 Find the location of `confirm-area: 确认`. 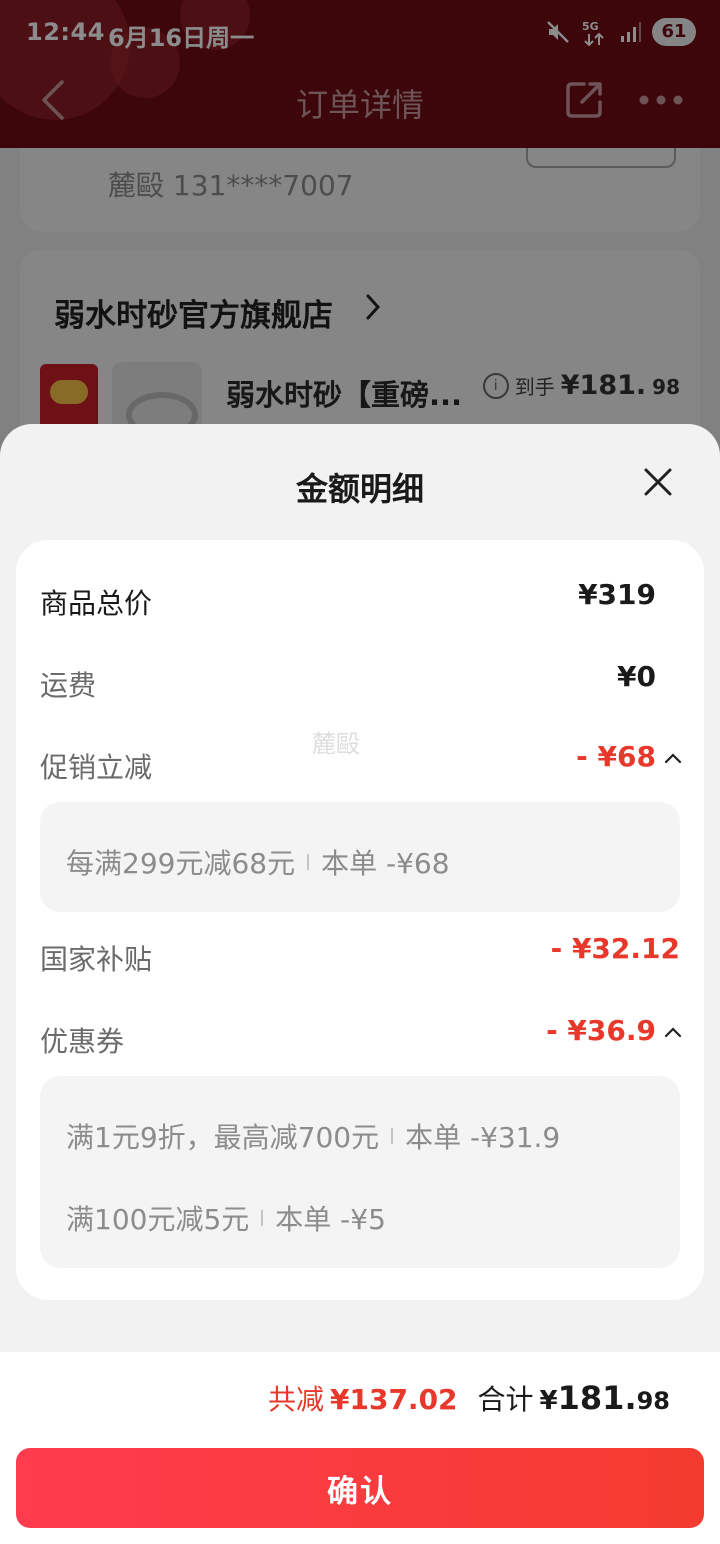

confirm-area: 确认 is located at coordinates (360, 1494).